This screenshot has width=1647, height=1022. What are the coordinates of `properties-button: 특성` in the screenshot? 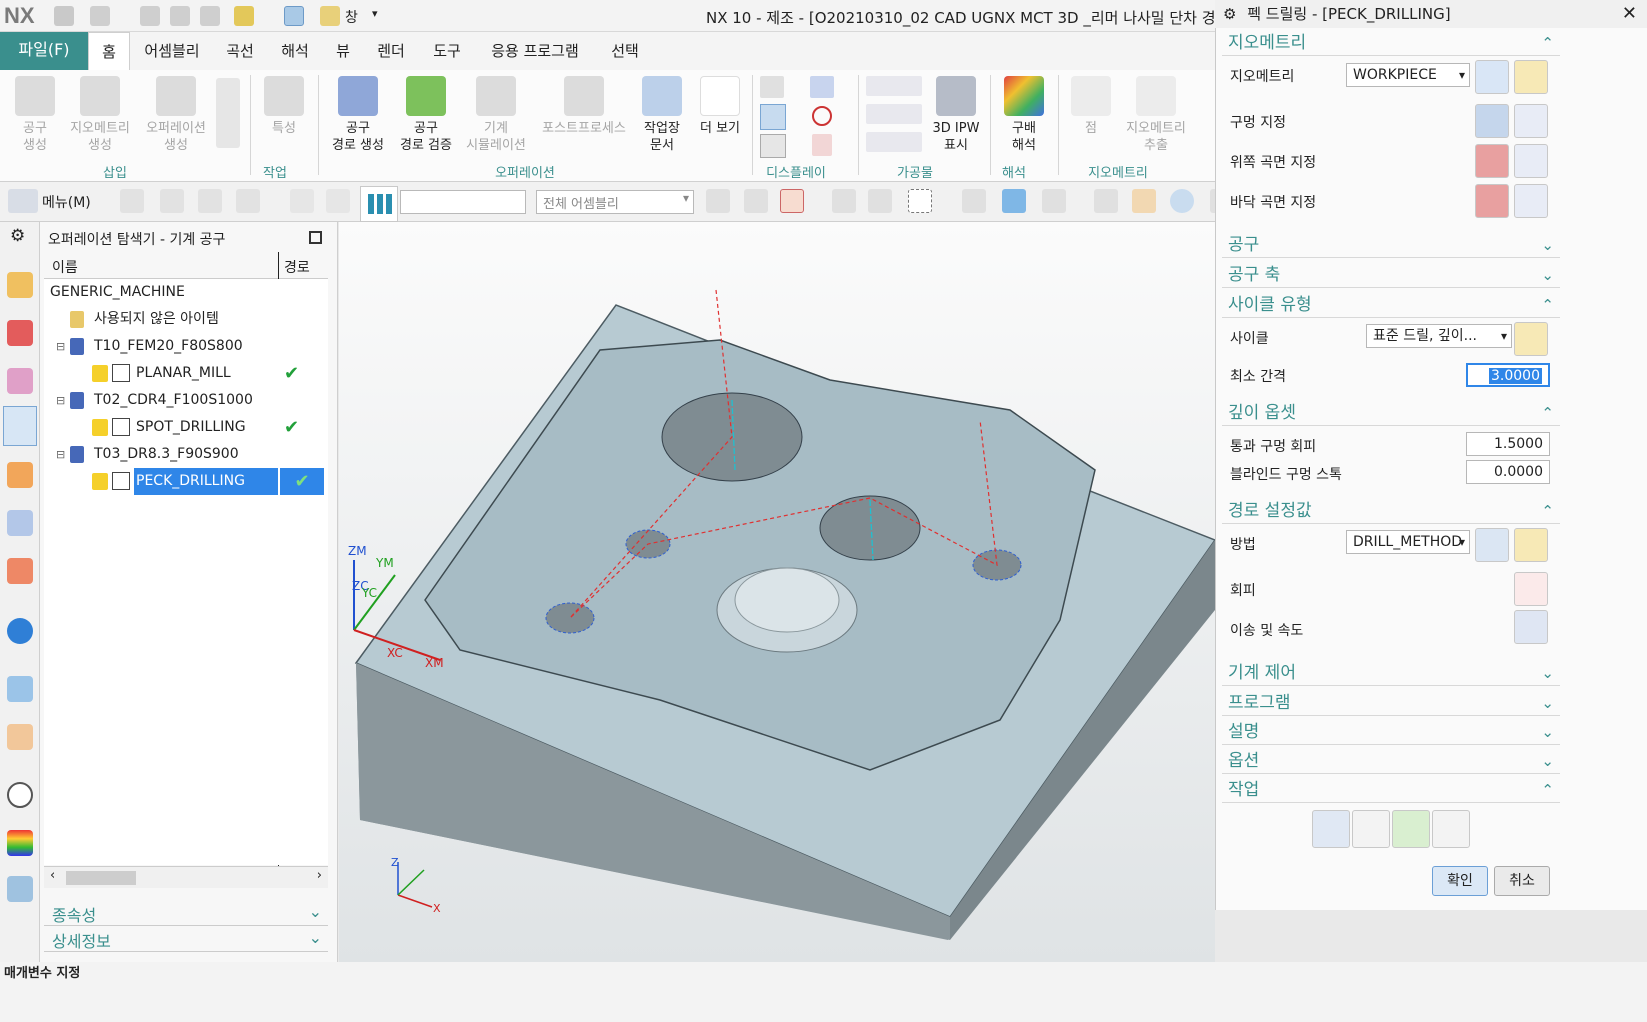 It's located at (284, 106).